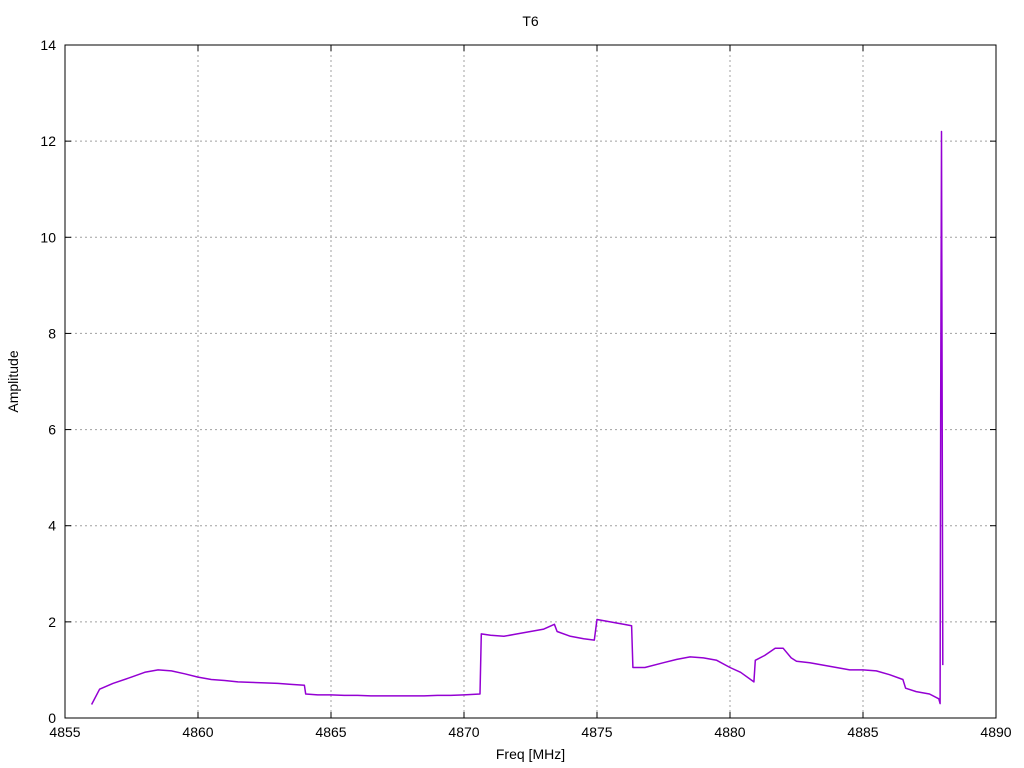  What do you see at coordinates (995, 732) in the screenshot?
I see `x-tick-label: 4890` at bounding box center [995, 732].